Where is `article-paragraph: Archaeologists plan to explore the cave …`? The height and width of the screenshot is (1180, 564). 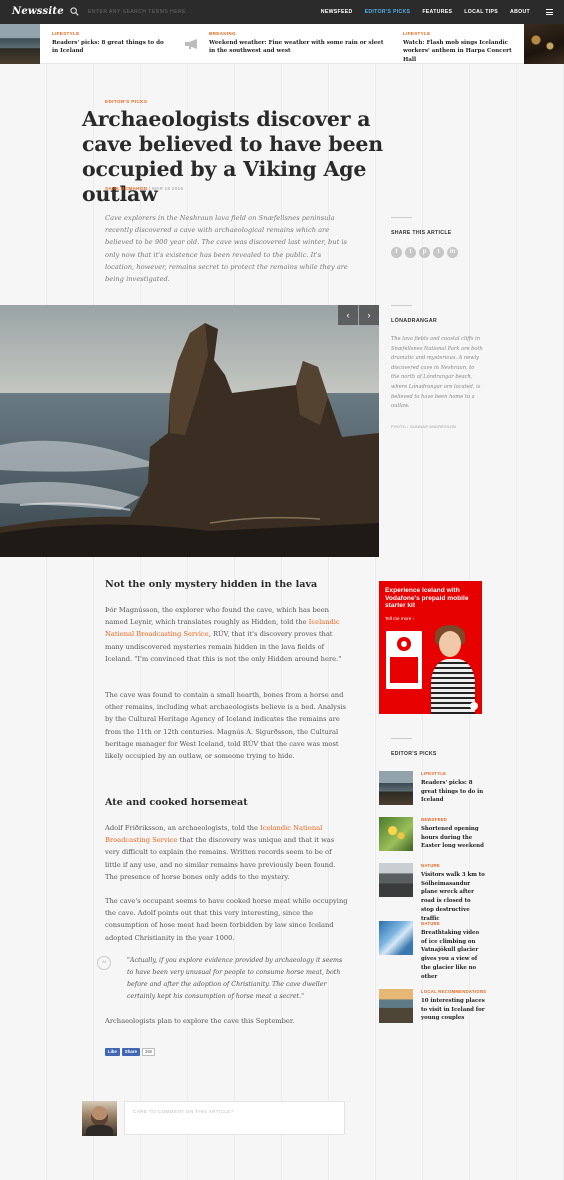 article-paragraph: Archaeologists plan to explore the cave … is located at coordinates (200, 1021).